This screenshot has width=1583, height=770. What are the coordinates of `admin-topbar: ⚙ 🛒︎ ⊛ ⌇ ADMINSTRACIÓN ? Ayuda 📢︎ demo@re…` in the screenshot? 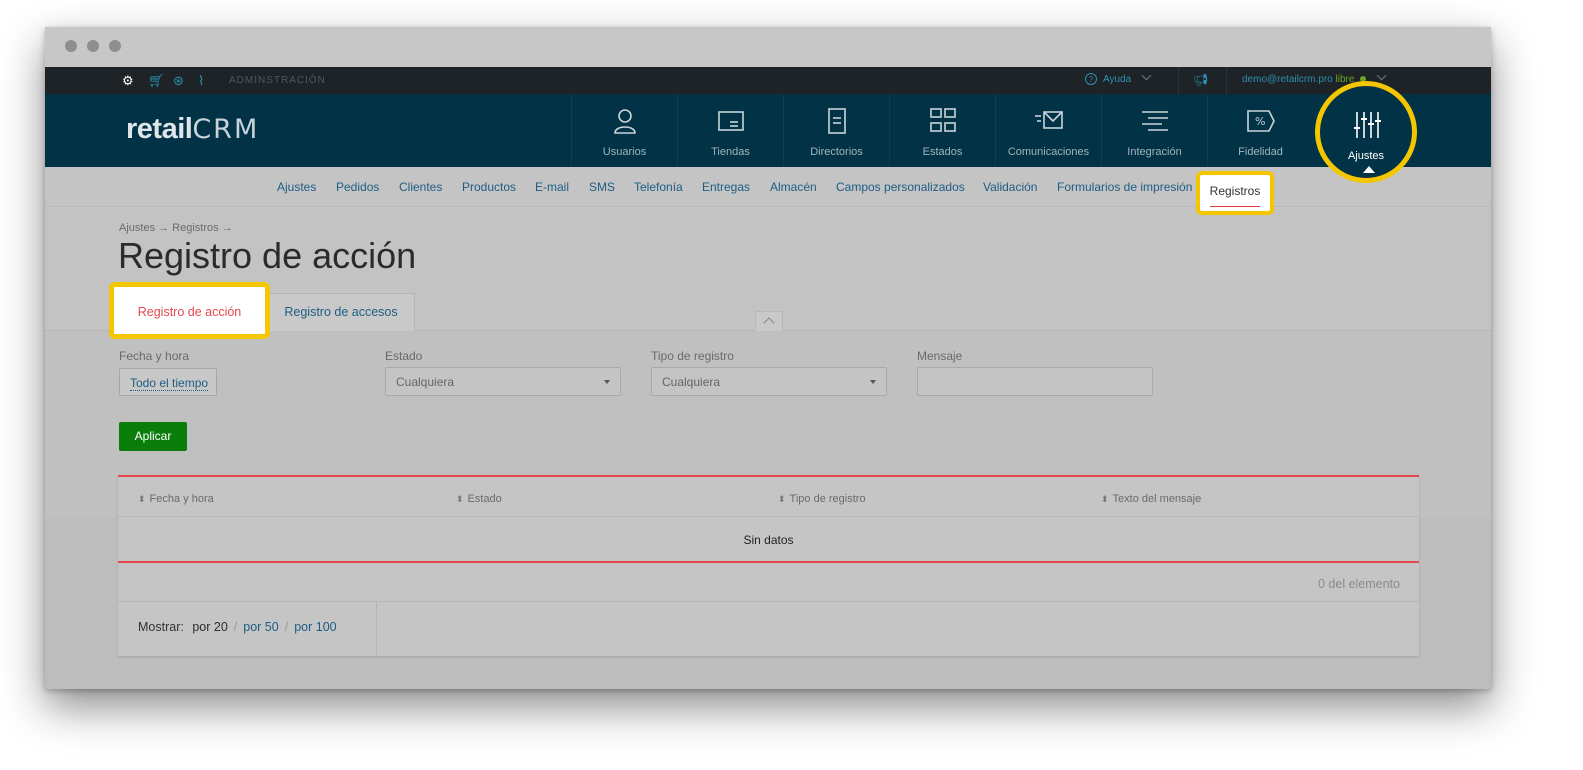 It's located at (768, 80).